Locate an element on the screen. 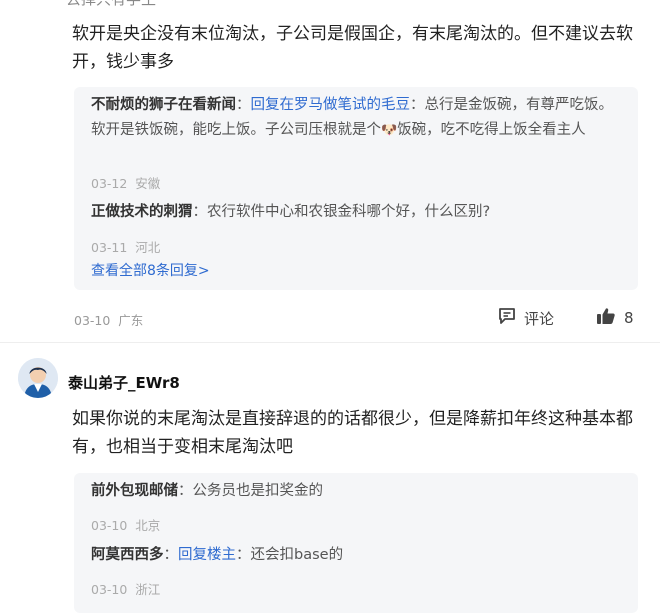 The image size is (660, 613). reply-item: 前外包现邮储：公务员也是扣奖金的 is located at coordinates (207, 491).